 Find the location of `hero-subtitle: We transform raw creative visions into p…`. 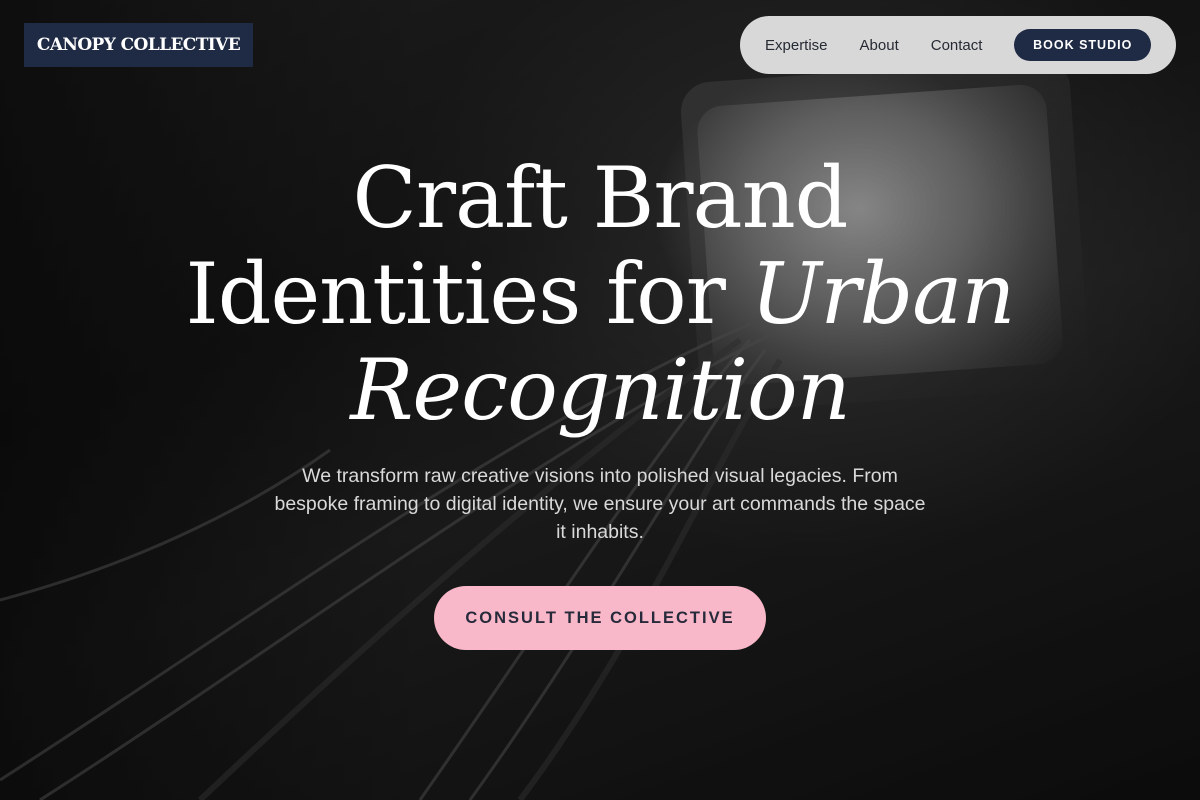

hero-subtitle: We transform raw creative visions into p… is located at coordinates (600, 504).